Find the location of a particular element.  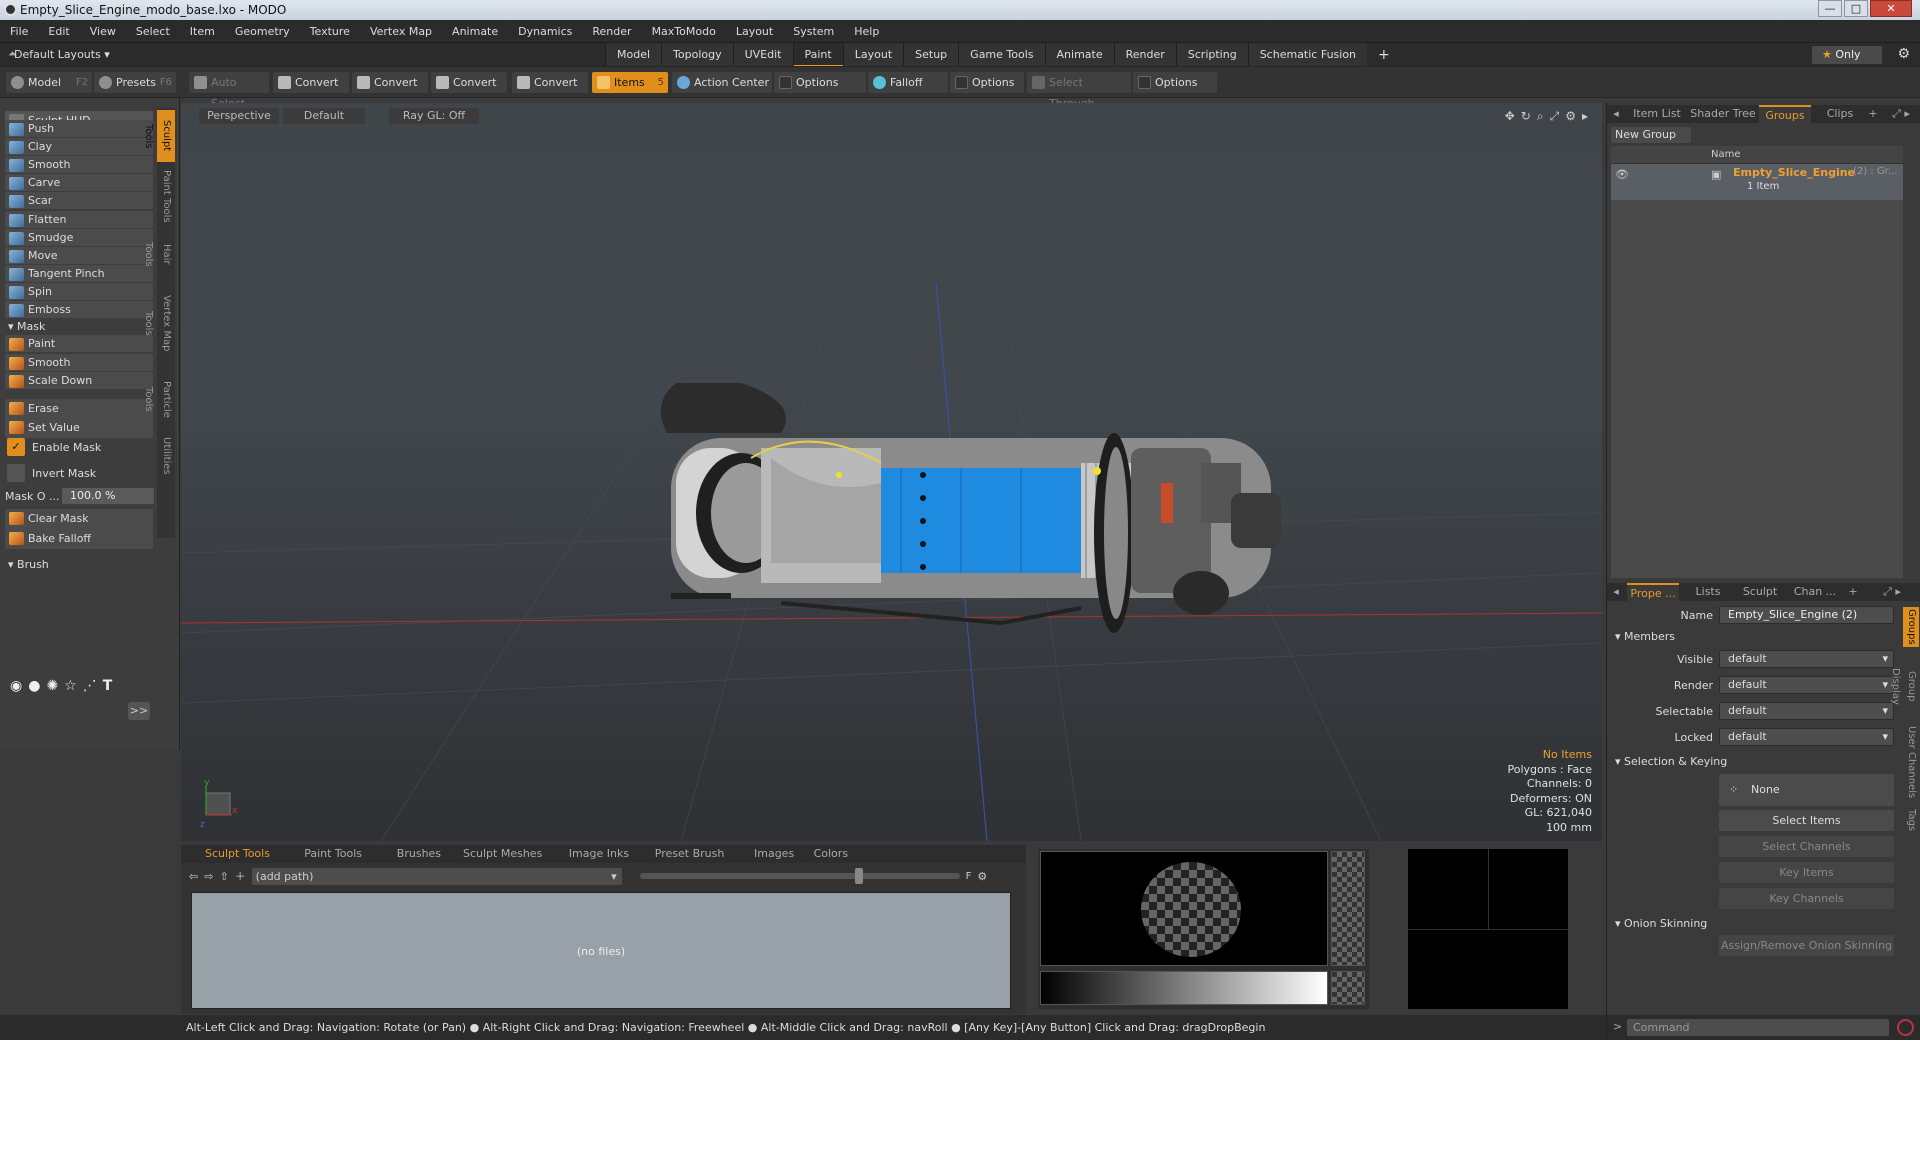

vtab-groups: Groups is located at coordinates (1911, 627).